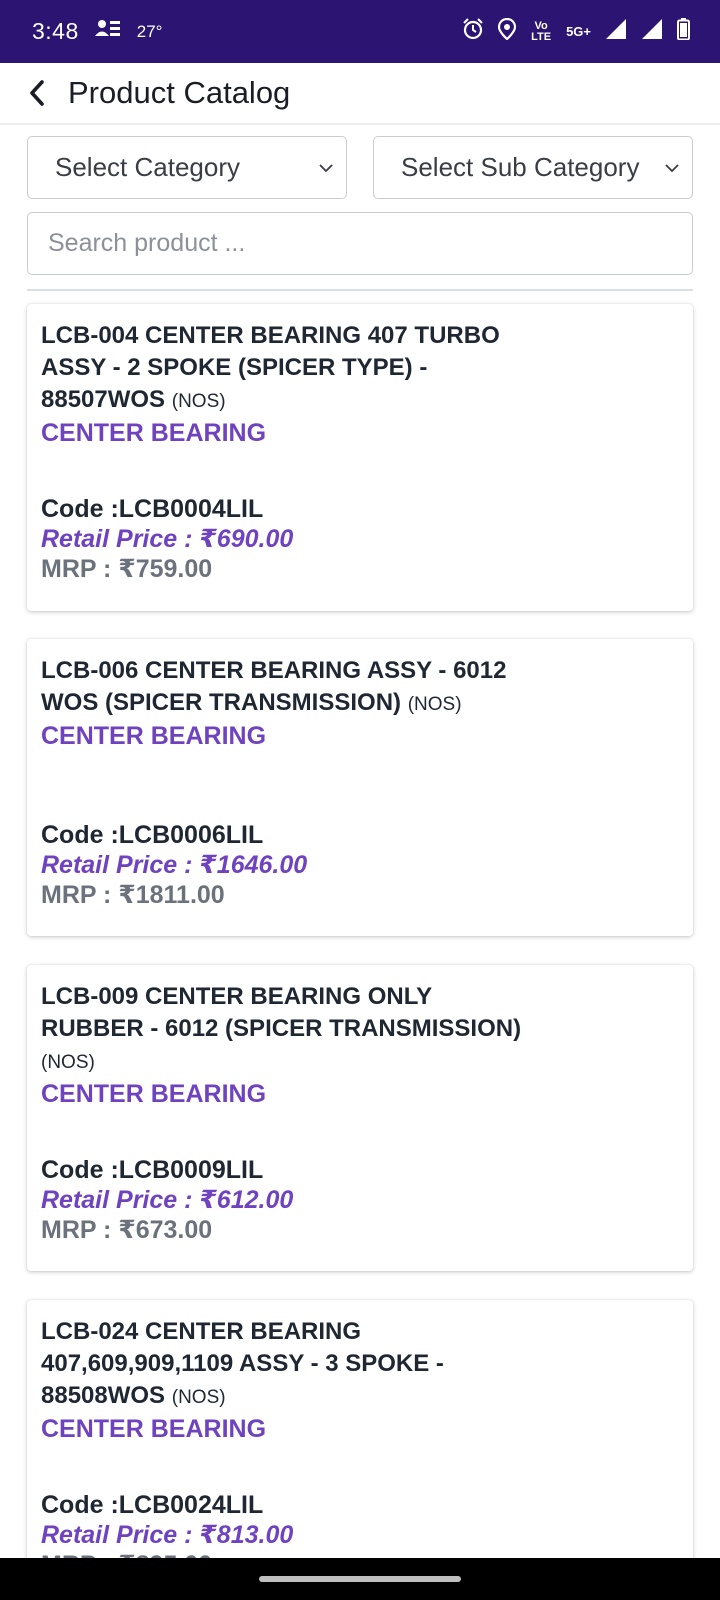  What do you see at coordinates (360, 243) in the screenshot?
I see `search-input` at bounding box center [360, 243].